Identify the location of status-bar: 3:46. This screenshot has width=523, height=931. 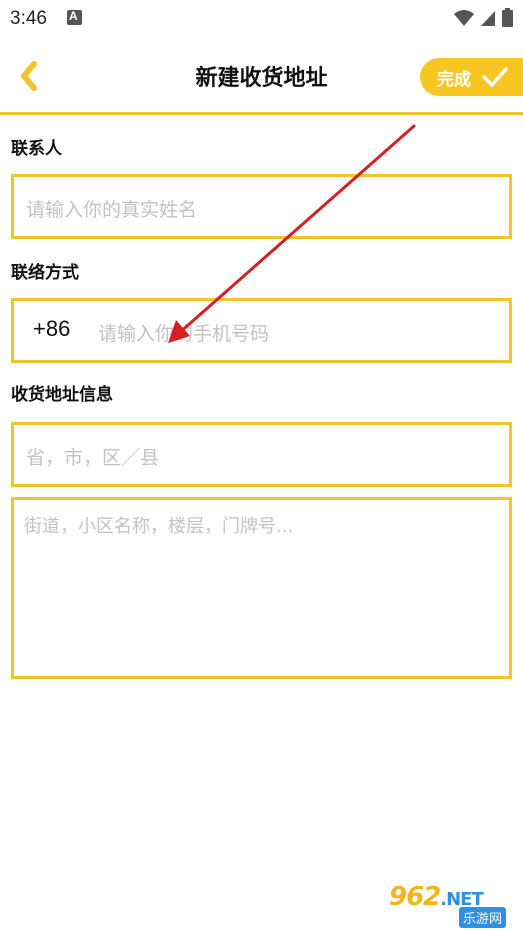
(261, 19).